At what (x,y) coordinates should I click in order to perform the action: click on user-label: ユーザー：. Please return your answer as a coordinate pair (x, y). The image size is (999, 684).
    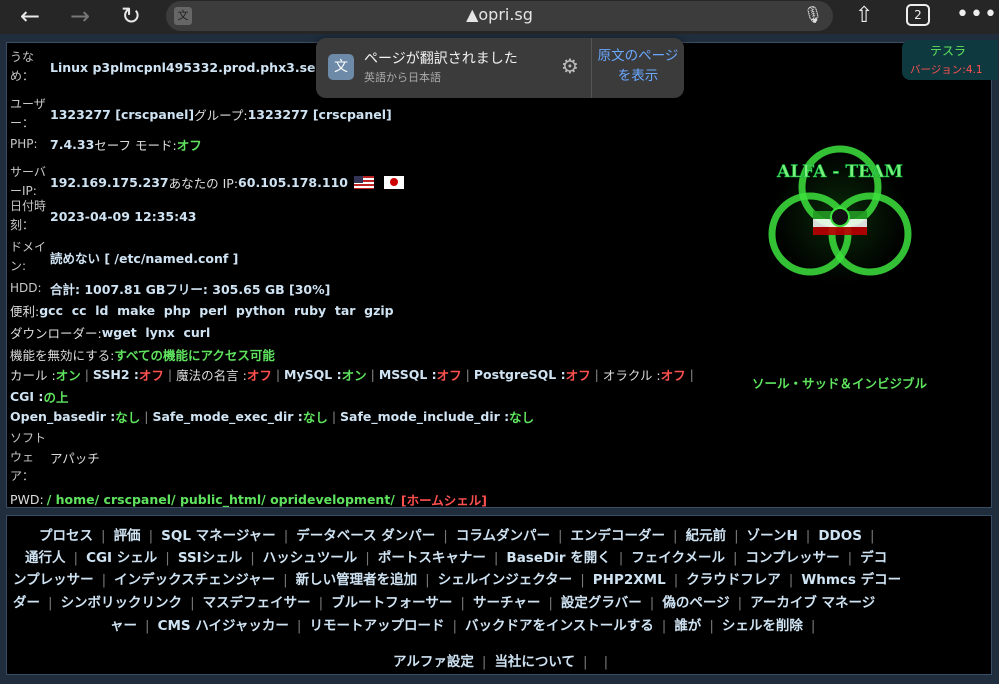
    Looking at the image, I should click on (28, 113).